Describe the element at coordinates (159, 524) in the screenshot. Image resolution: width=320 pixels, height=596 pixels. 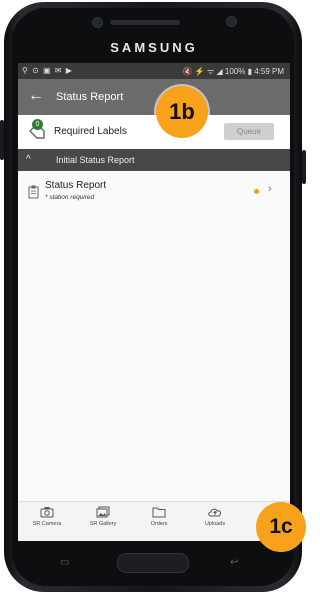
I see `nav-label: Orders` at that location.